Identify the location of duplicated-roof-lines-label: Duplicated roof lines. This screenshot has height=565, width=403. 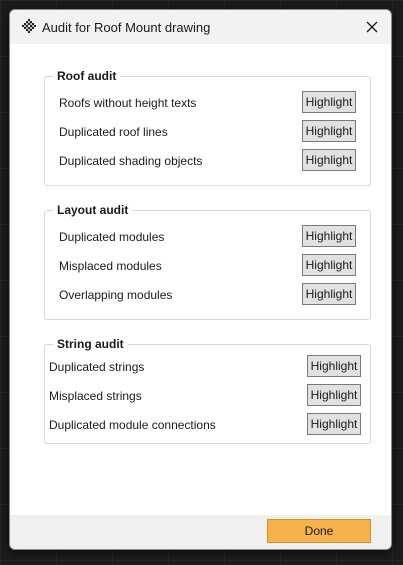
(113, 132).